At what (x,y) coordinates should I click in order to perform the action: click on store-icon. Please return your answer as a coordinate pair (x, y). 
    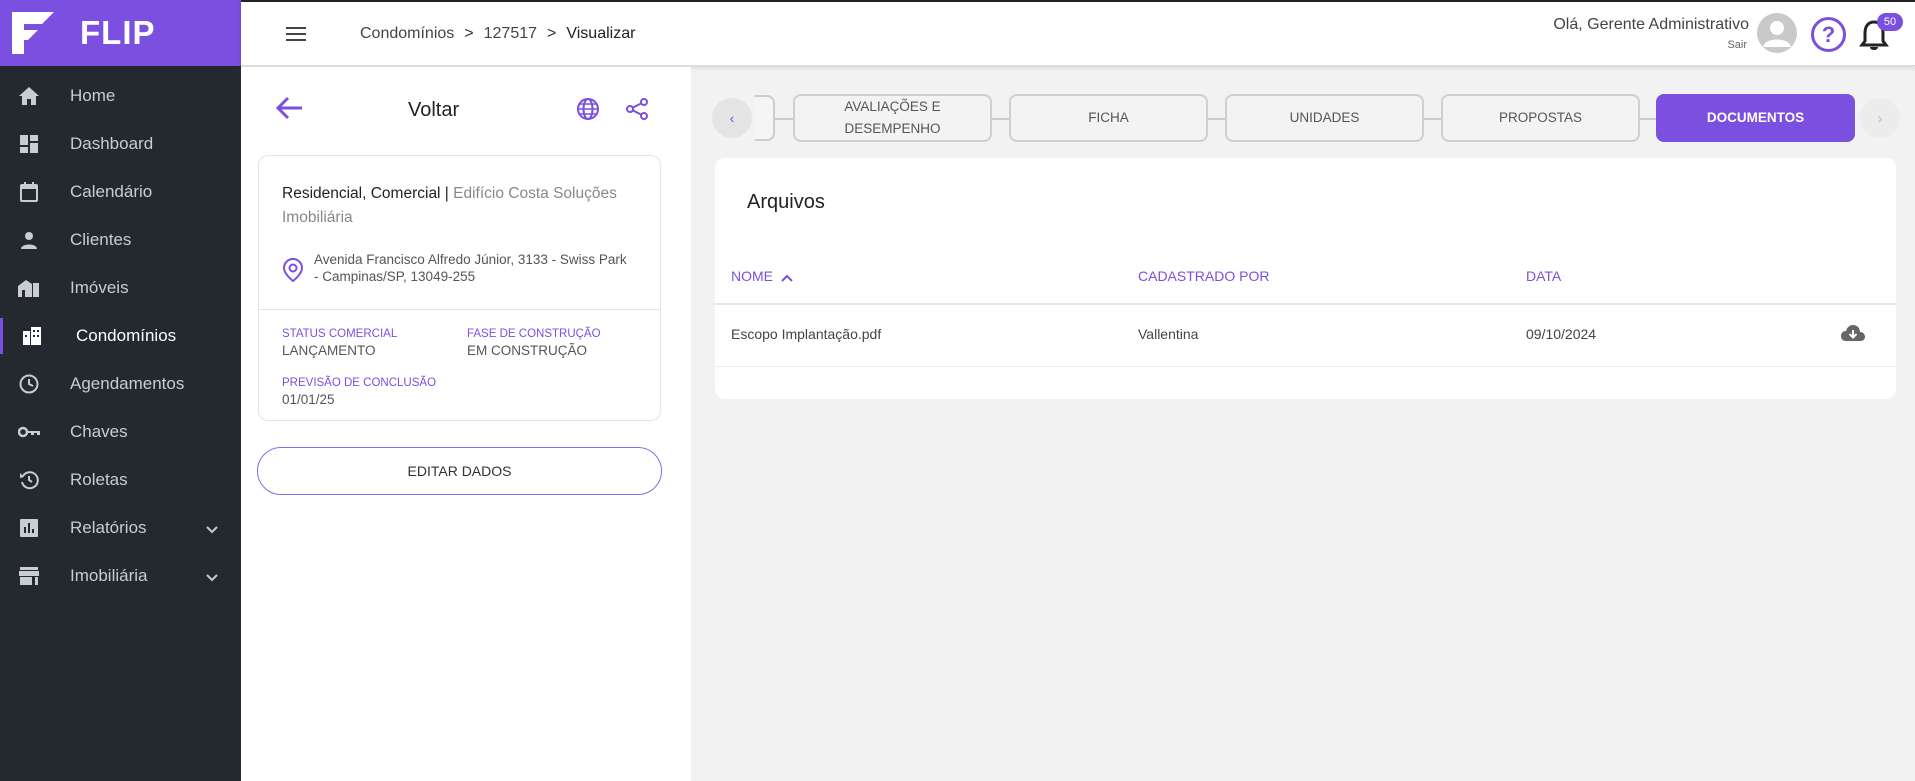
    Looking at the image, I should click on (29, 576).